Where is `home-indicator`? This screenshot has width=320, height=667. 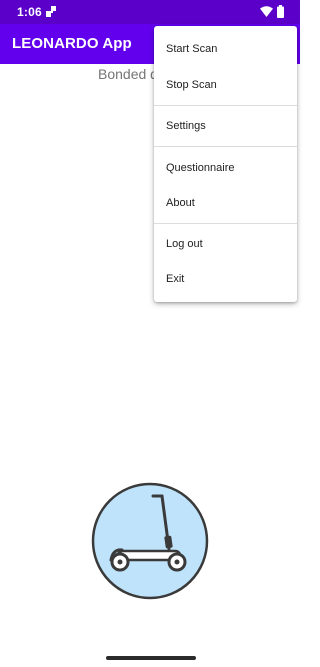 home-indicator is located at coordinates (151, 658).